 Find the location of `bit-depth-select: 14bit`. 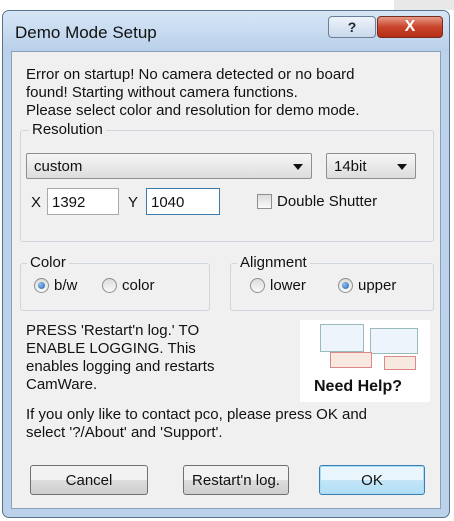

bit-depth-select: 14bit is located at coordinates (371, 166).